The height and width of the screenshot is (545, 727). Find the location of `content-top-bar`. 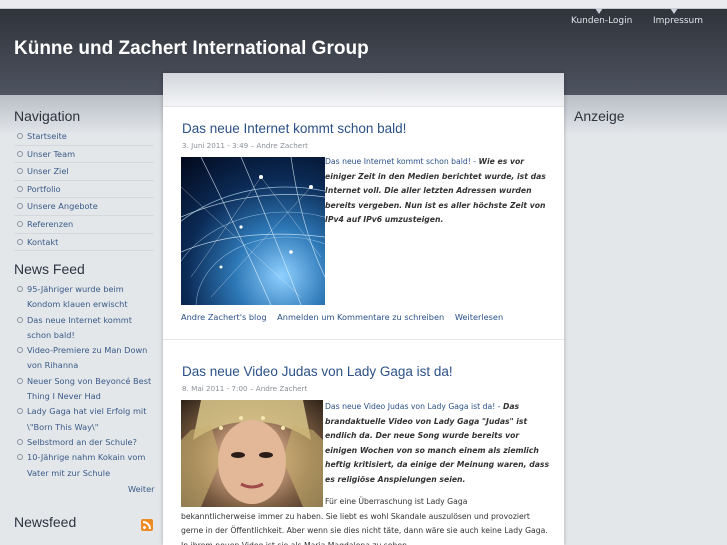

content-top-bar is located at coordinates (363, 90).